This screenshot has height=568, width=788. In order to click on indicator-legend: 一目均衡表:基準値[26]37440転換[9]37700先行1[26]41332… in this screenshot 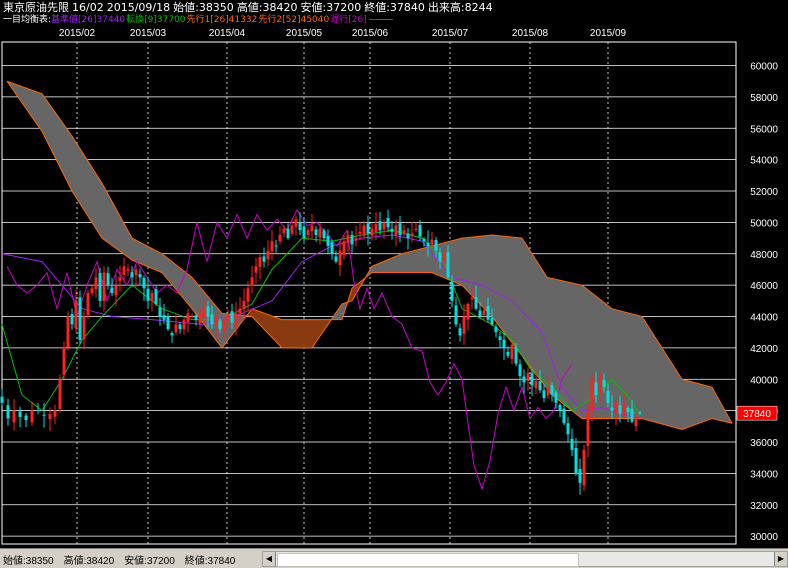, I will do `click(198, 20)`.